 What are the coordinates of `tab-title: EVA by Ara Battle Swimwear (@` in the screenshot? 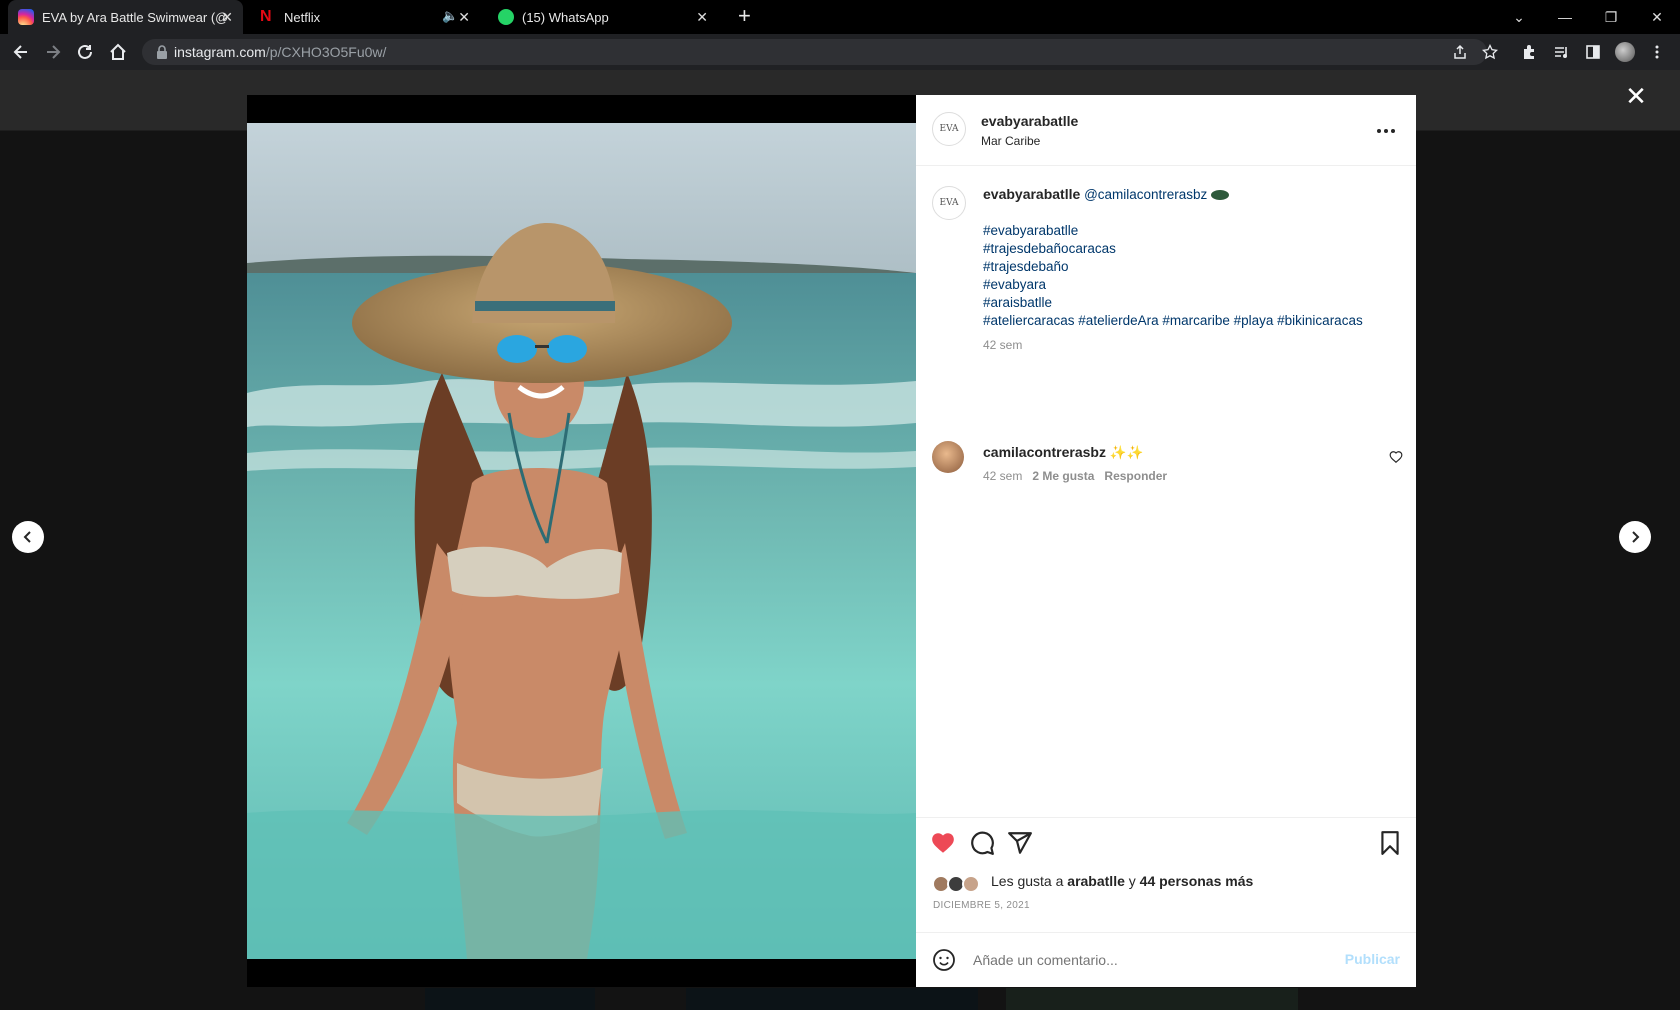 It's located at (134, 17).